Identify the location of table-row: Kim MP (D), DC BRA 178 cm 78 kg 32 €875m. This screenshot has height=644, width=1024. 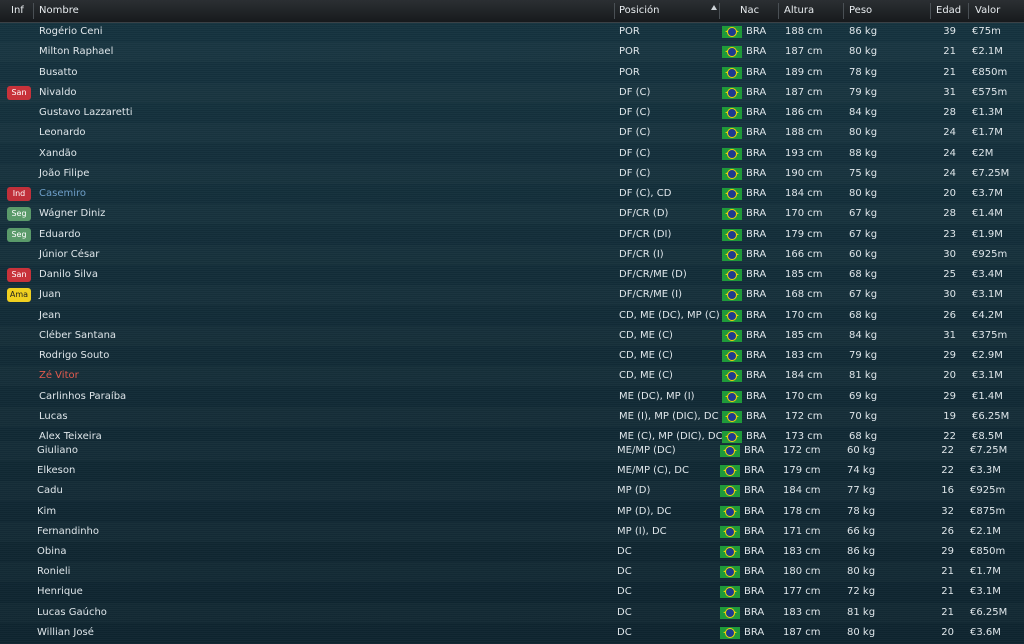
(512, 512).